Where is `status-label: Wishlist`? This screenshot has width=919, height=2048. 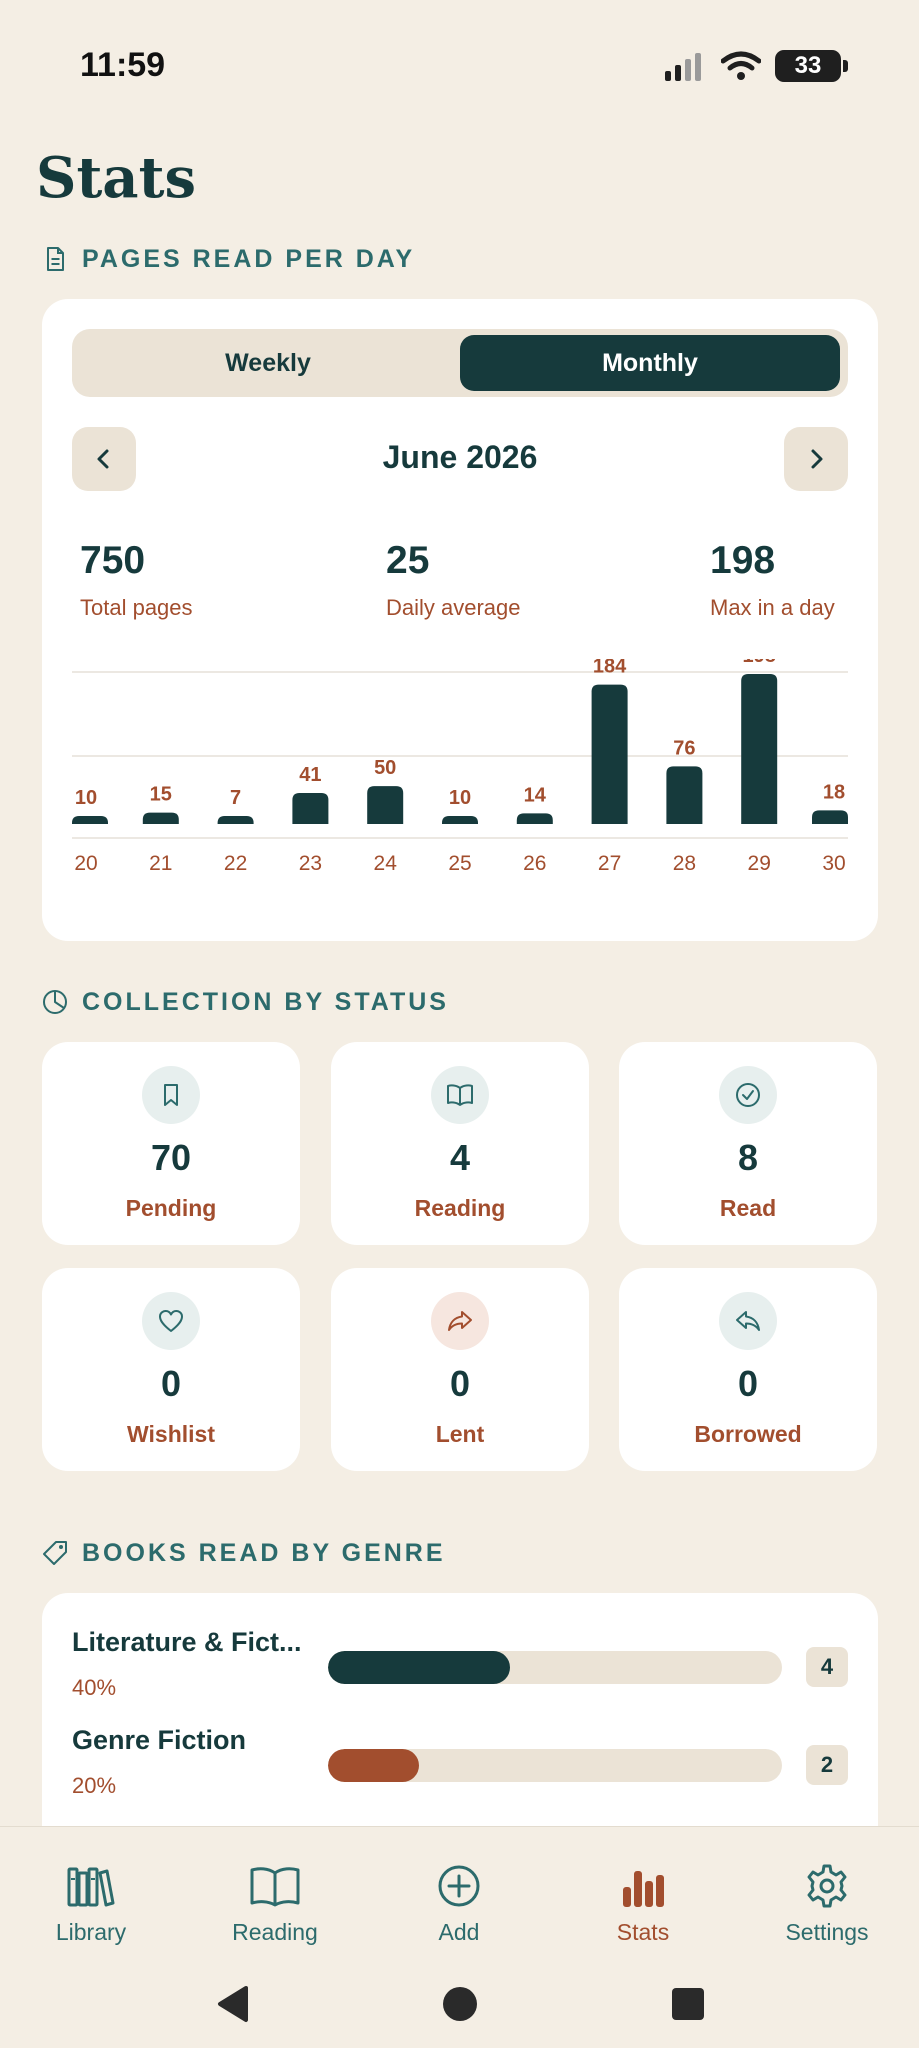 status-label: Wishlist is located at coordinates (171, 1434).